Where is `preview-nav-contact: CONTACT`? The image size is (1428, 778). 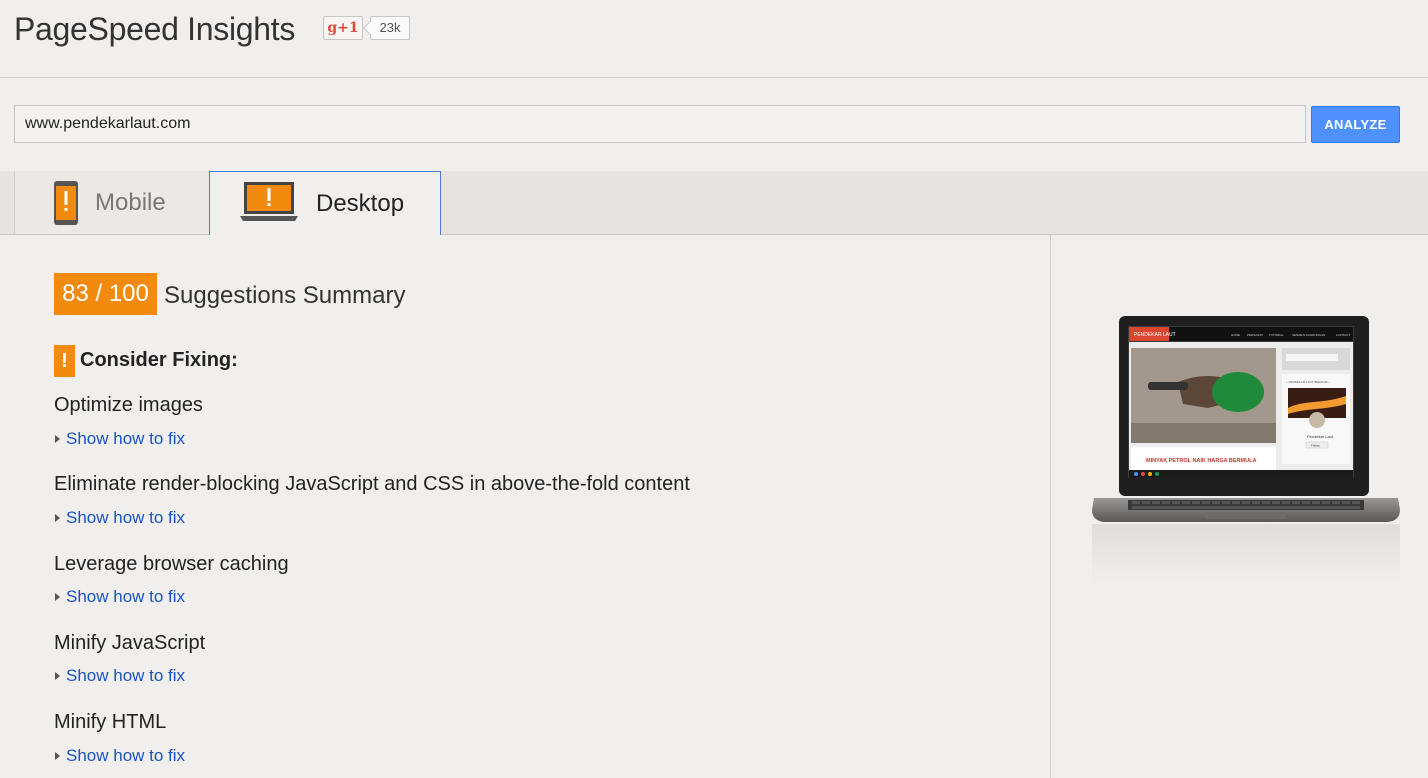 preview-nav-contact: CONTACT is located at coordinates (1343, 335).